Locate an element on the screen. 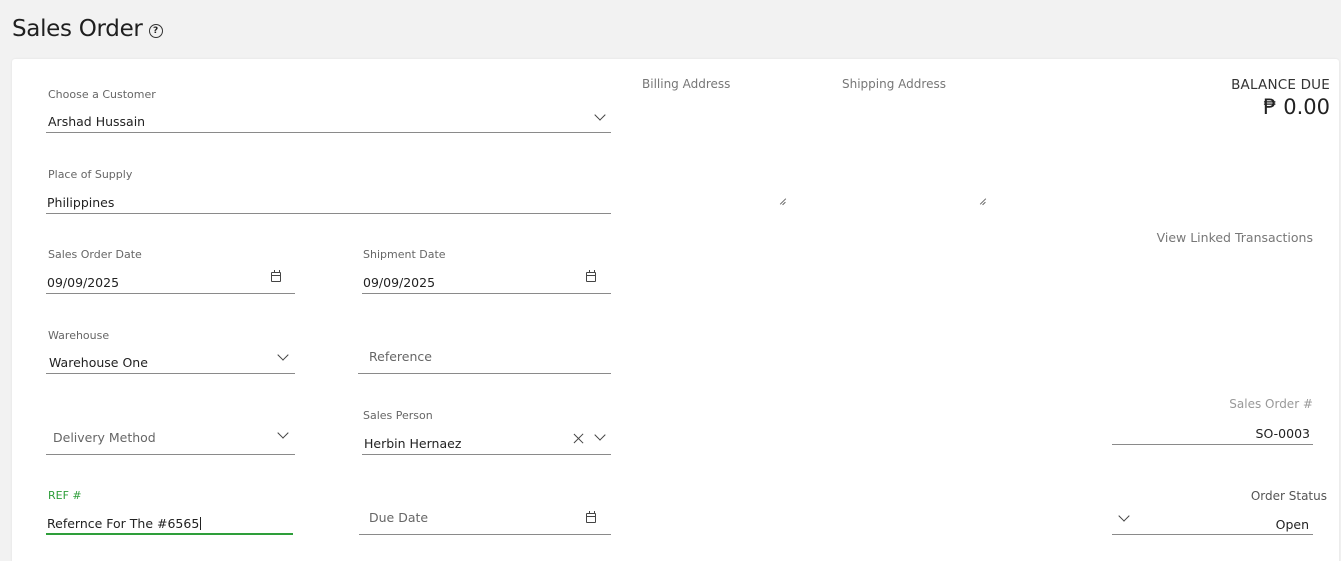 This screenshot has height=561, width=1341. sales-order-date-field: 09/09/2025 is located at coordinates (170, 281).